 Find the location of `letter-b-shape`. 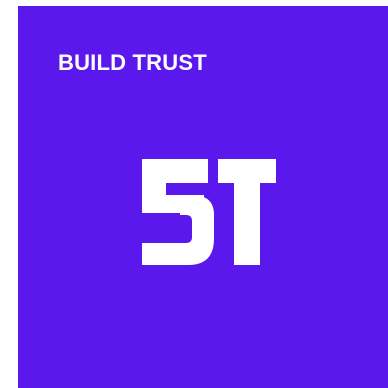

letter-b-shape is located at coordinates (178, 212).